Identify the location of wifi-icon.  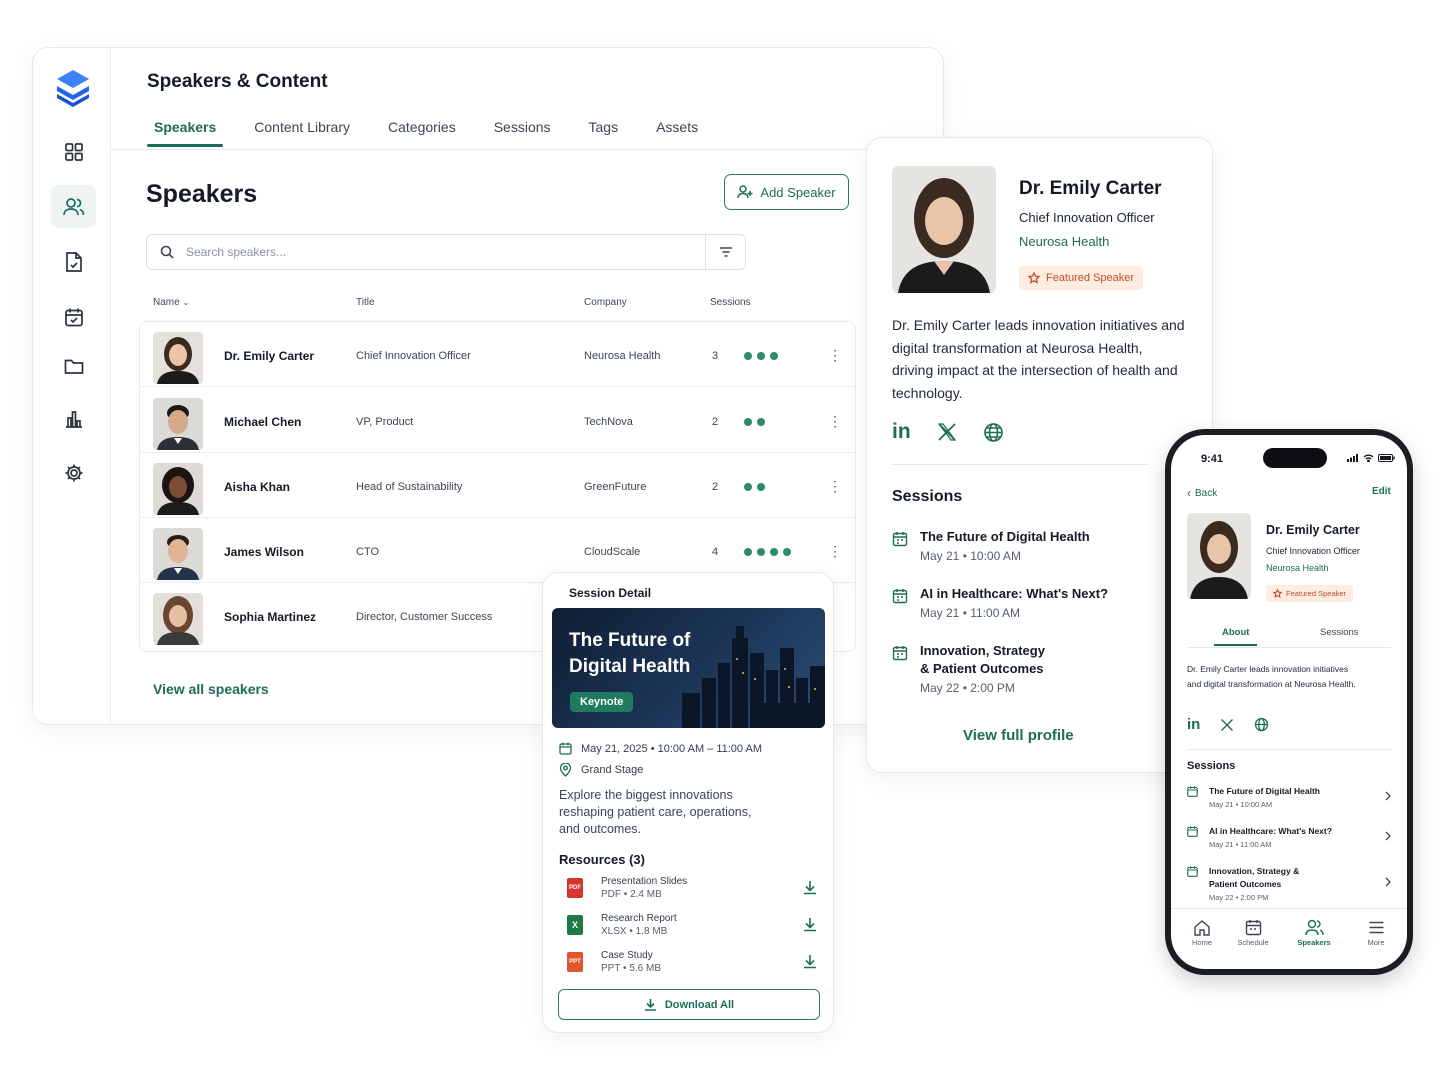
(1368, 458).